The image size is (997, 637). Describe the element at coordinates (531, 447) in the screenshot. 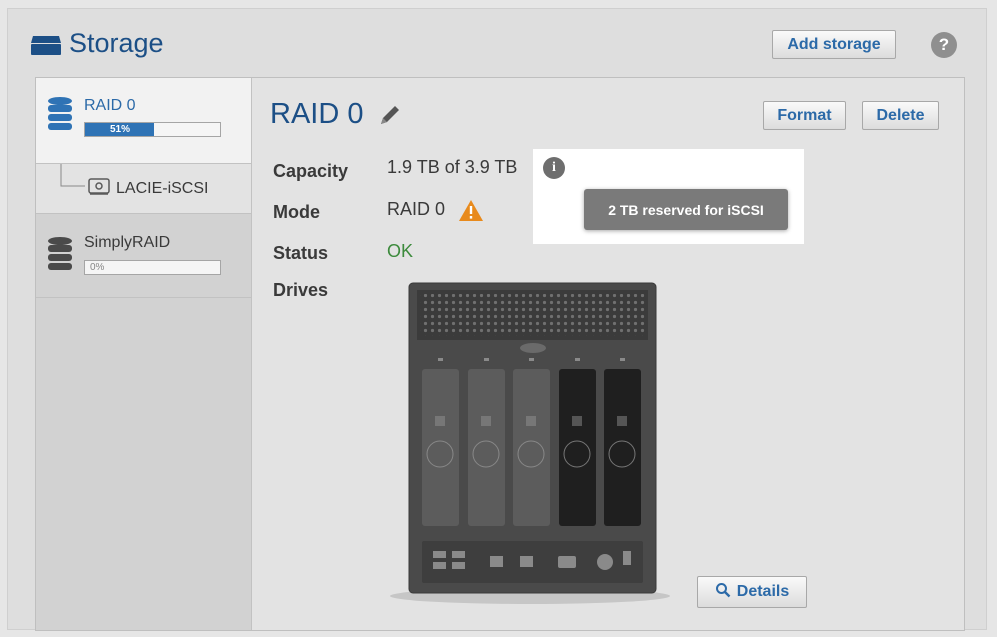

I see `drive-bays` at that location.